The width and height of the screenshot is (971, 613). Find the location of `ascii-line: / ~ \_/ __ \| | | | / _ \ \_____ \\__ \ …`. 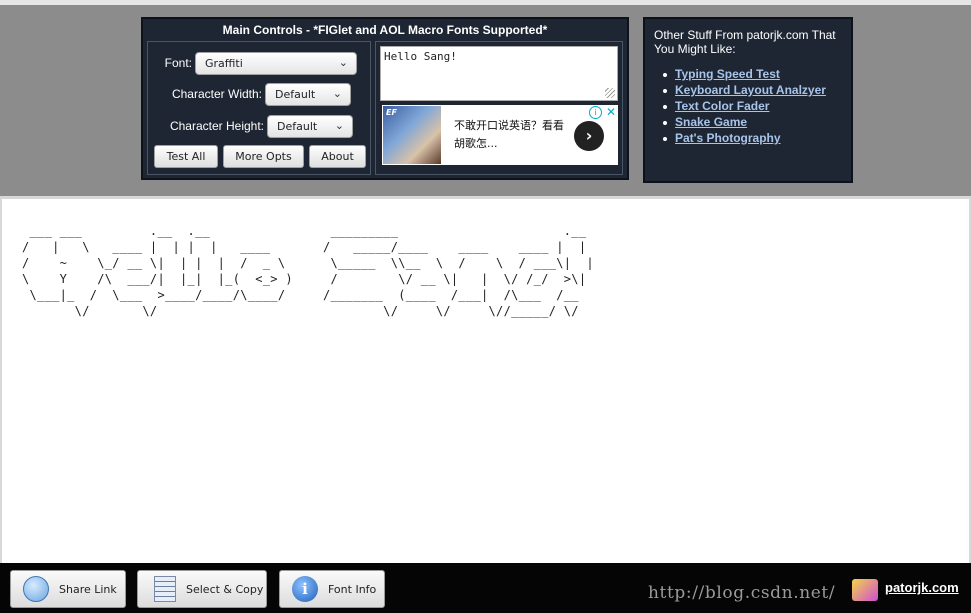

ascii-line: / ~ \_/ __ \| | | | / _ \ \_____ \\__ \ … is located at coordinates (308, 263).